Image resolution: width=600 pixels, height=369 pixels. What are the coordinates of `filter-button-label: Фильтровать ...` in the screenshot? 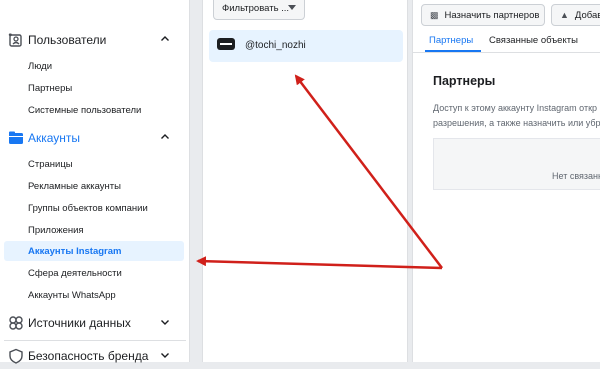 It's located at (256, 8).